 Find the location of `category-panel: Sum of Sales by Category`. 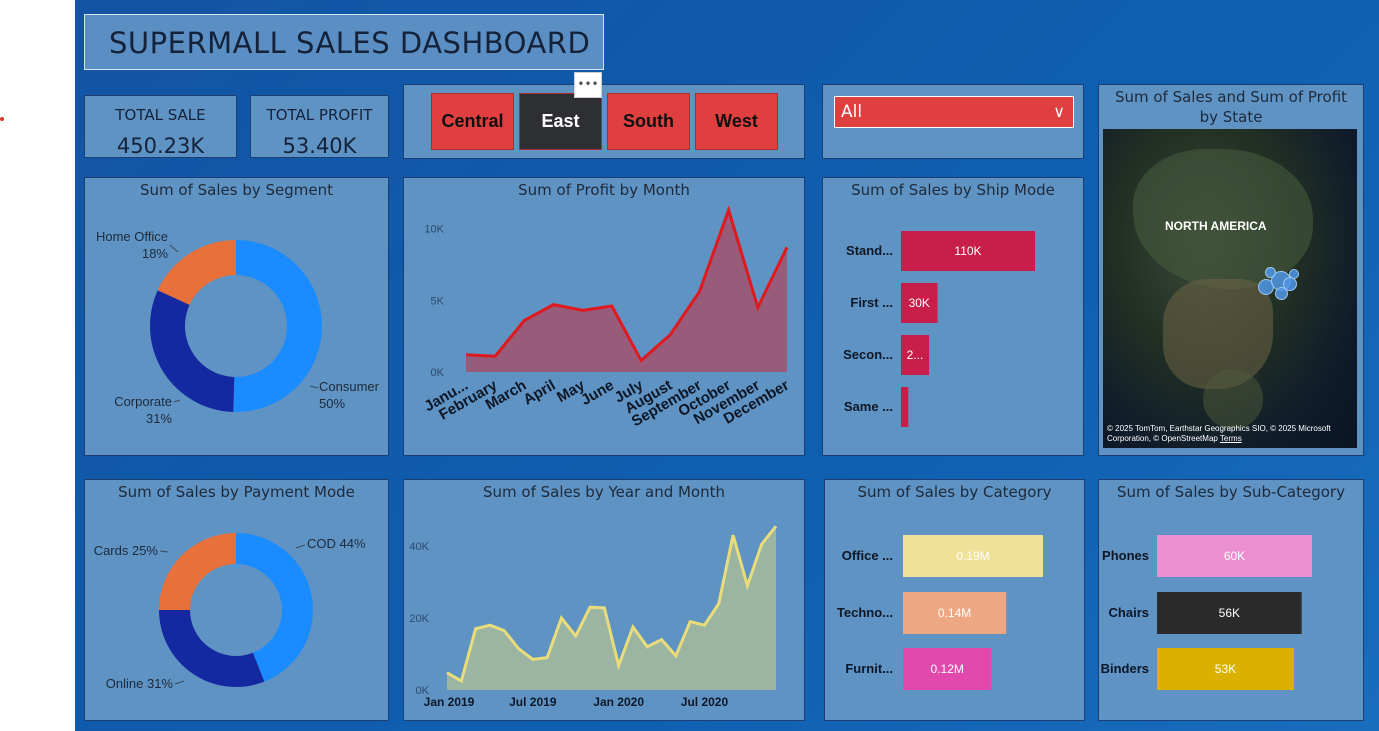

category-panel: Sum of Sales by Category is located at coordinates (954, 600).